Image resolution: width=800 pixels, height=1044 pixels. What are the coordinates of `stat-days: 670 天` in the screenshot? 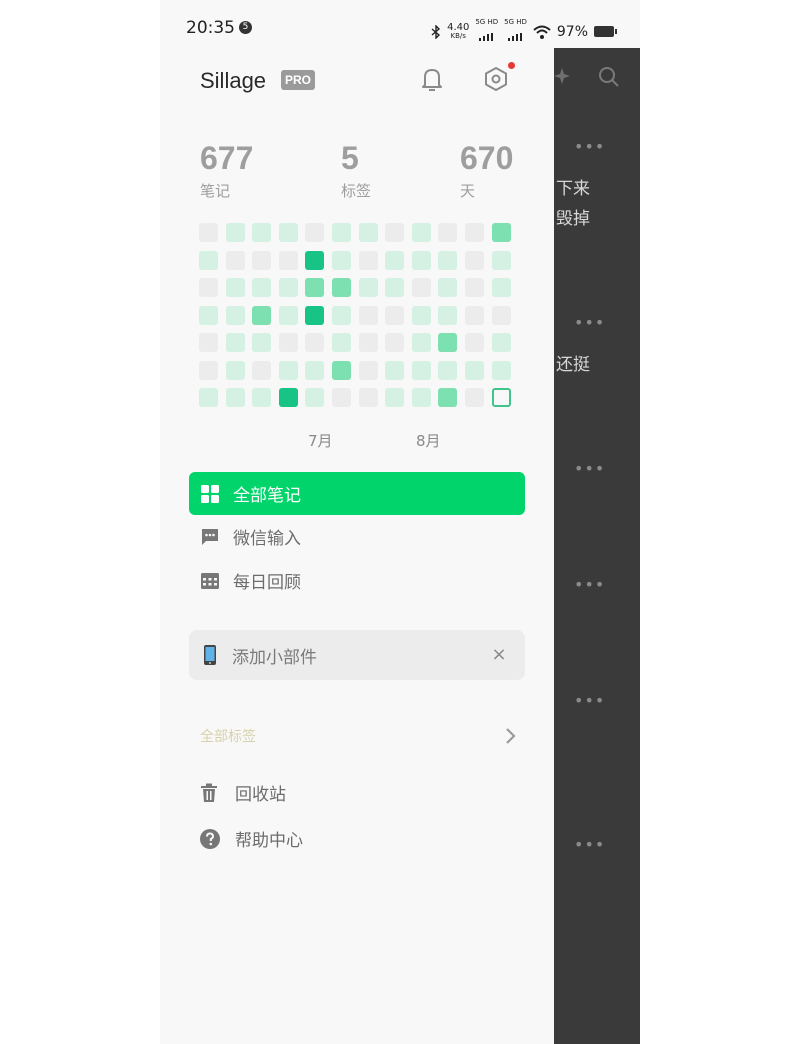 It's located at (486, 170).